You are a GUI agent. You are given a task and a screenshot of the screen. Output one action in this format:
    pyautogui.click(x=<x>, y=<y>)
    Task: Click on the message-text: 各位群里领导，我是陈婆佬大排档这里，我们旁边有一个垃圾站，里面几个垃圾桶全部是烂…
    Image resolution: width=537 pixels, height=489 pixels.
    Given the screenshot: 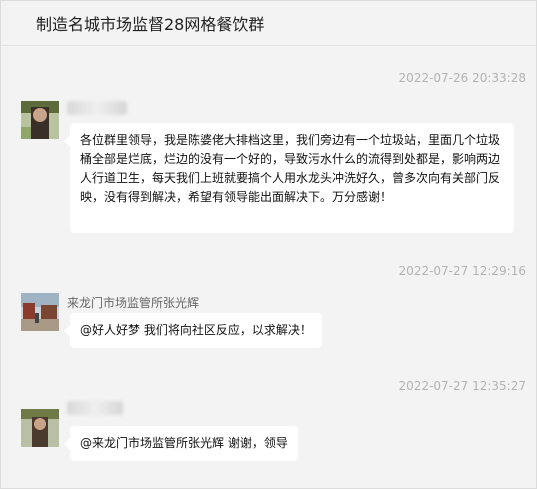 What is the action you would take?
    pyautogui.click(x=290, y=168)
    